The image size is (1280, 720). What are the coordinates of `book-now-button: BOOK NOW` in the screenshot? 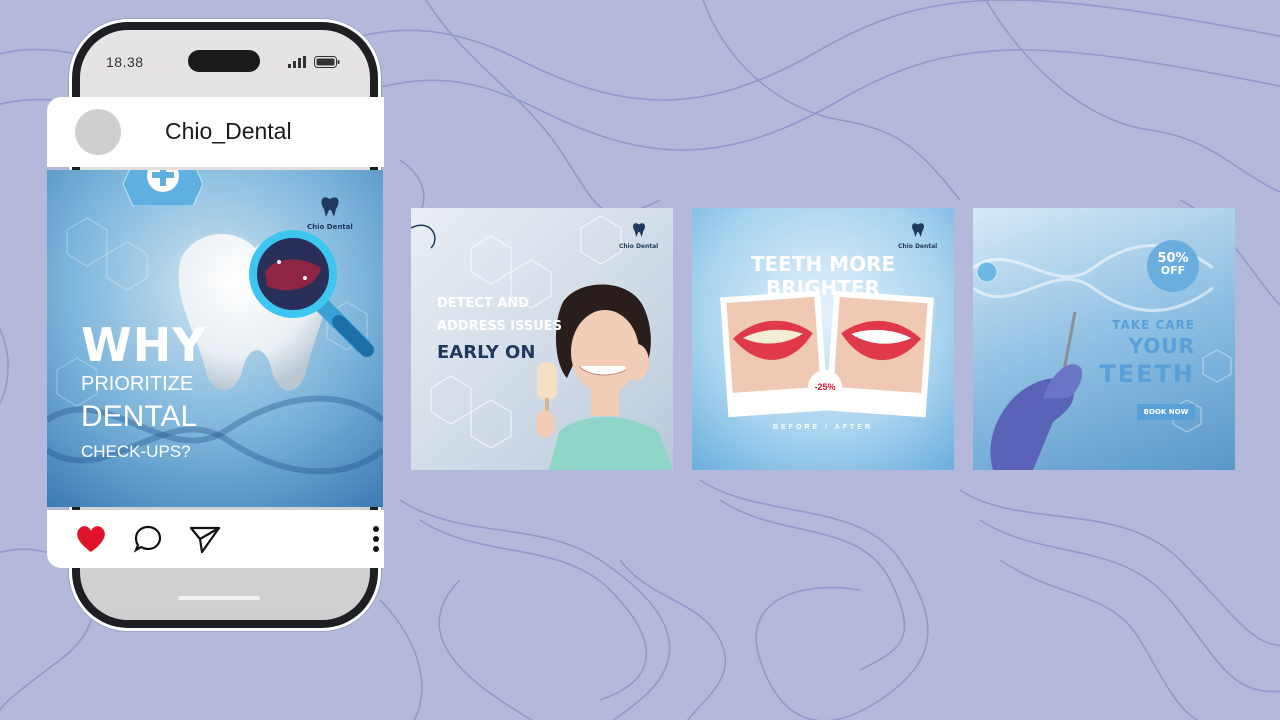 It's located at (1166, 412).